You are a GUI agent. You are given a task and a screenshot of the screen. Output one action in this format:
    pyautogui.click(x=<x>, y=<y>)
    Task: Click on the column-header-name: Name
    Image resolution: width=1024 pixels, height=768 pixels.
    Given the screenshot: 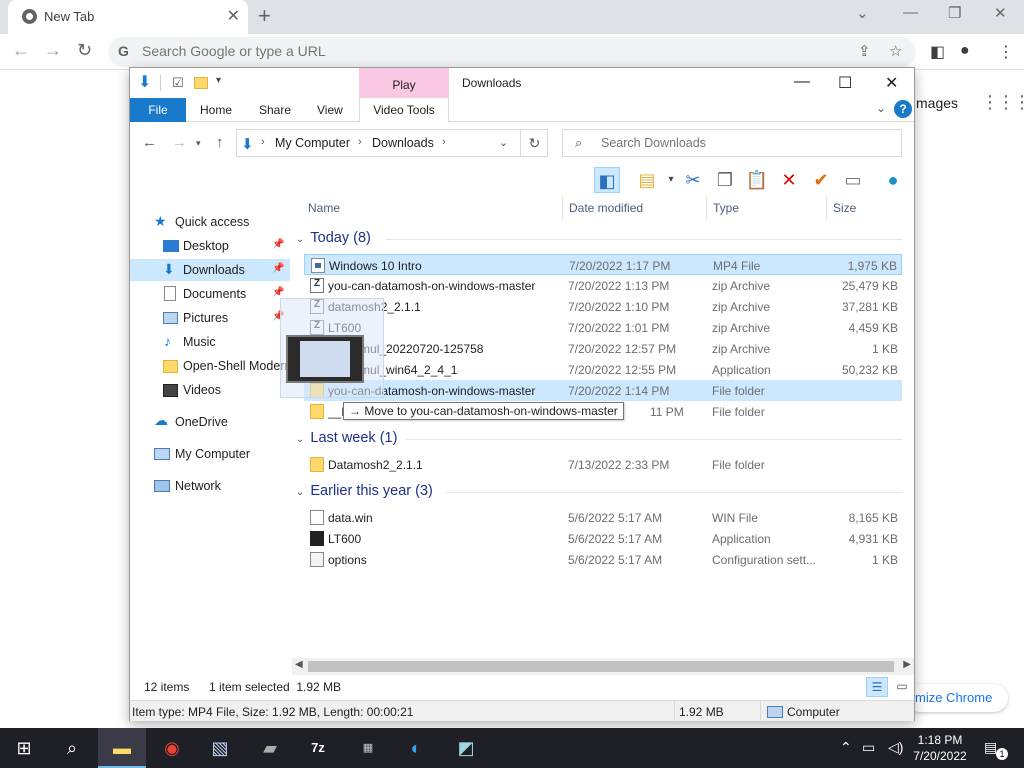 What is the action you would take?
    pyautogui.click(x=324, y=213)
    